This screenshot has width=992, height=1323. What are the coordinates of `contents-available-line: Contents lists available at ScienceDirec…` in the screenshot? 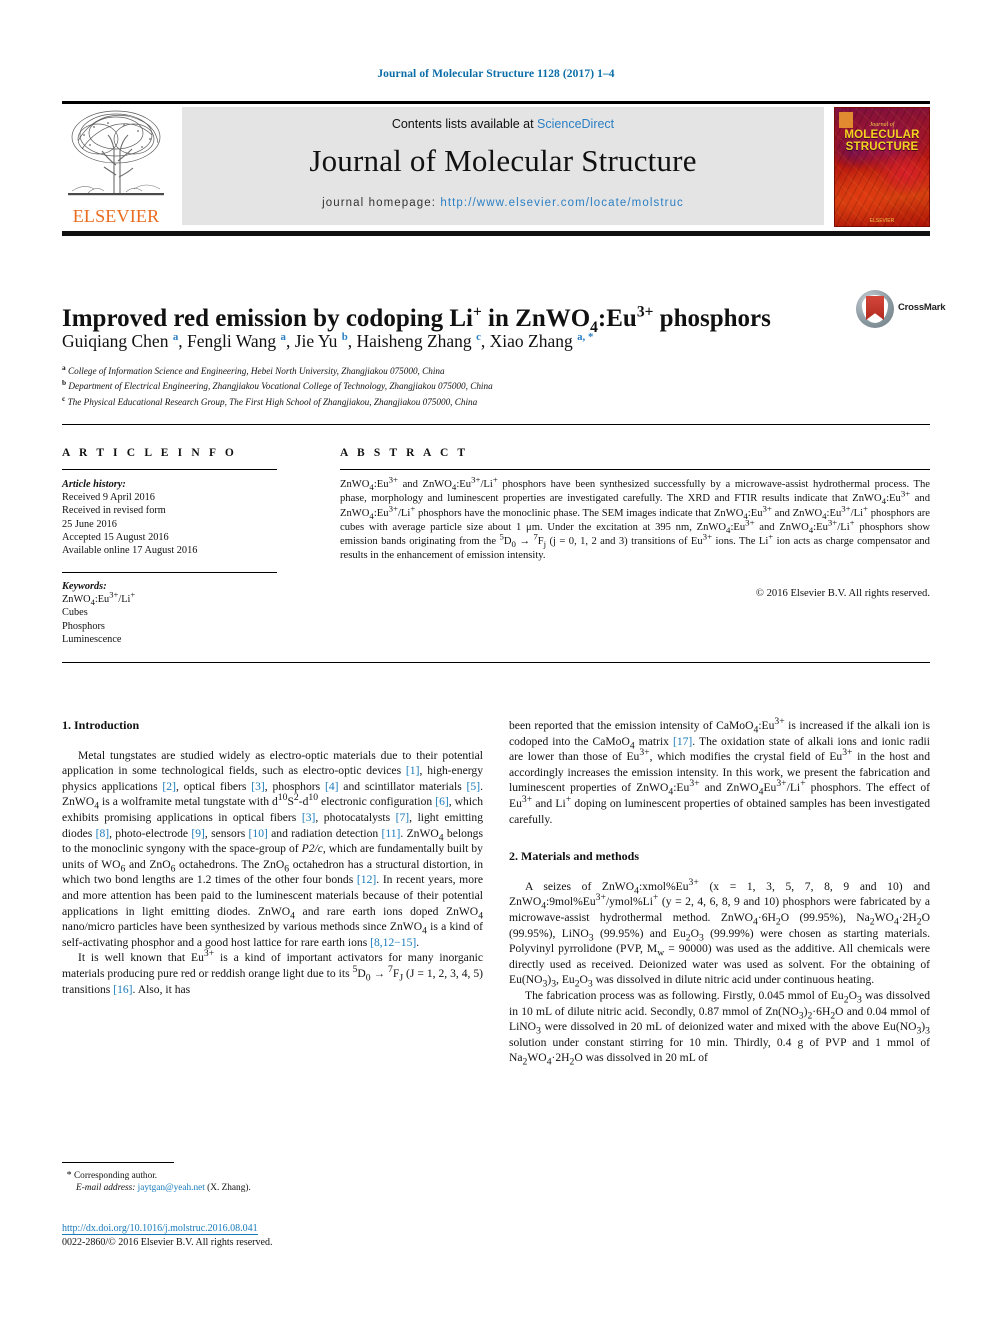 It's located at (503, 124).